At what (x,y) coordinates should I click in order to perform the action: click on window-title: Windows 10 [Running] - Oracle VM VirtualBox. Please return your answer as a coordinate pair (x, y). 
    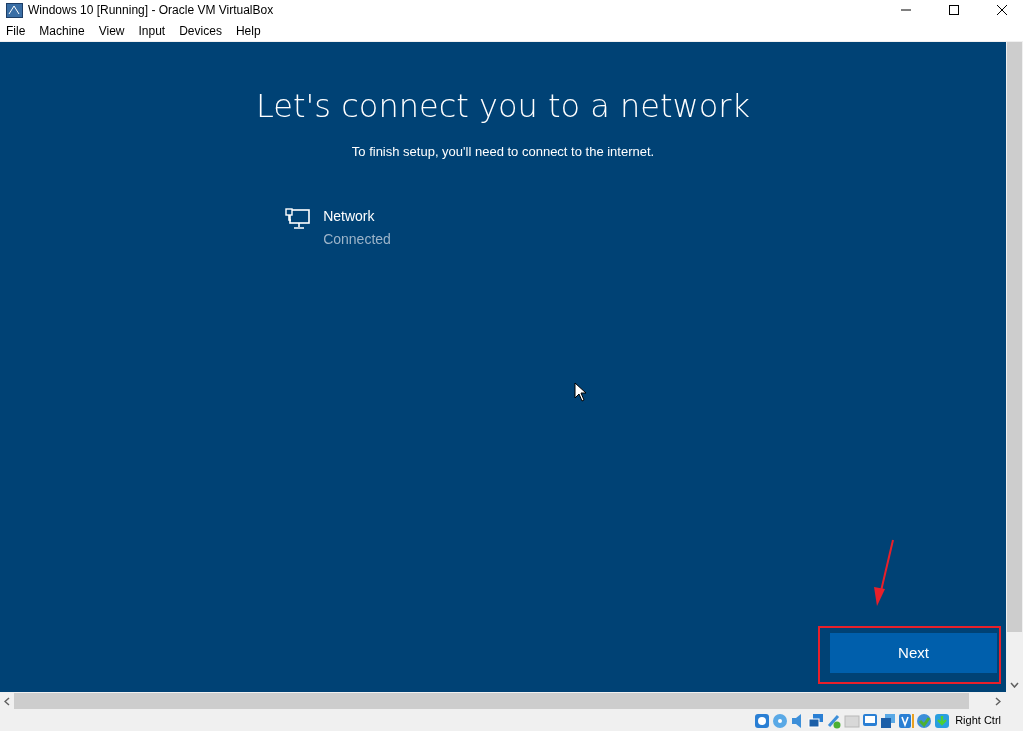
    Looking at the image, I should click on (151, 10).